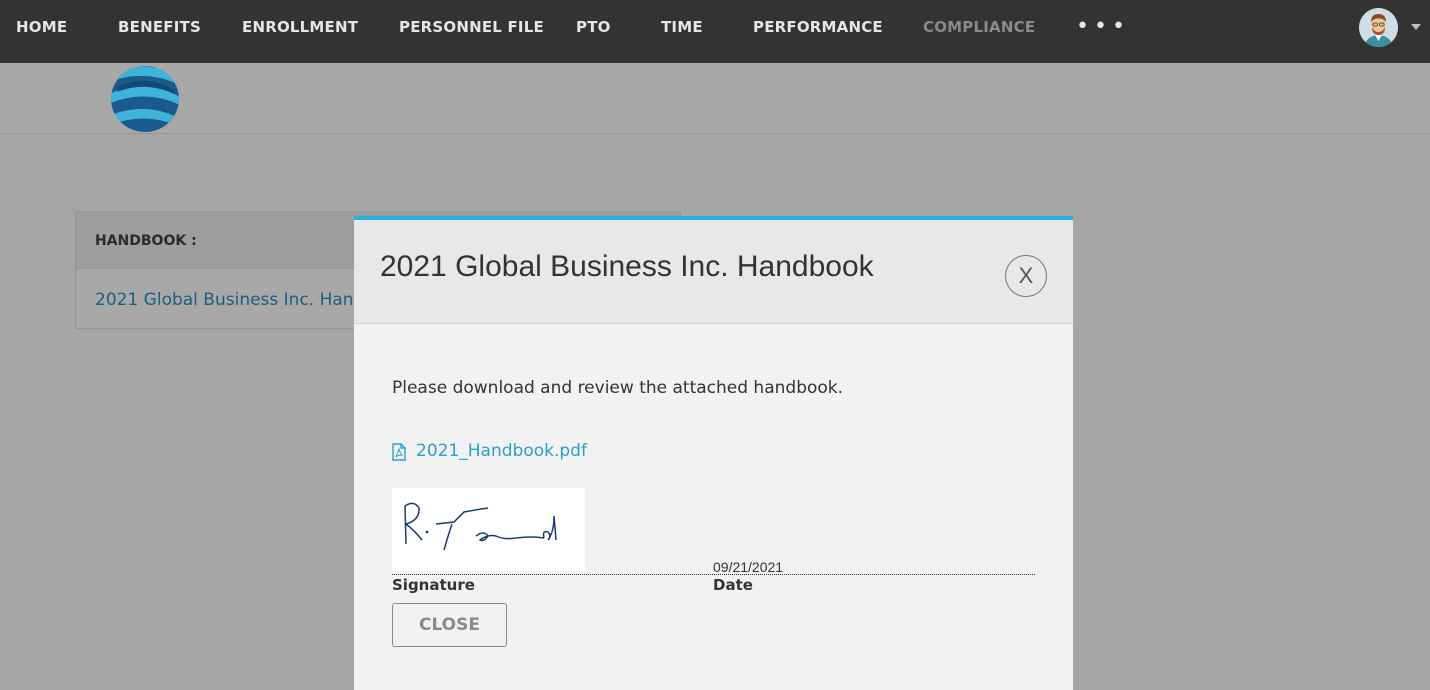  Describe the element at coordinates (979, 27) in the screenshot. I see `nav-compliance: COMPLIANCE` at that location.